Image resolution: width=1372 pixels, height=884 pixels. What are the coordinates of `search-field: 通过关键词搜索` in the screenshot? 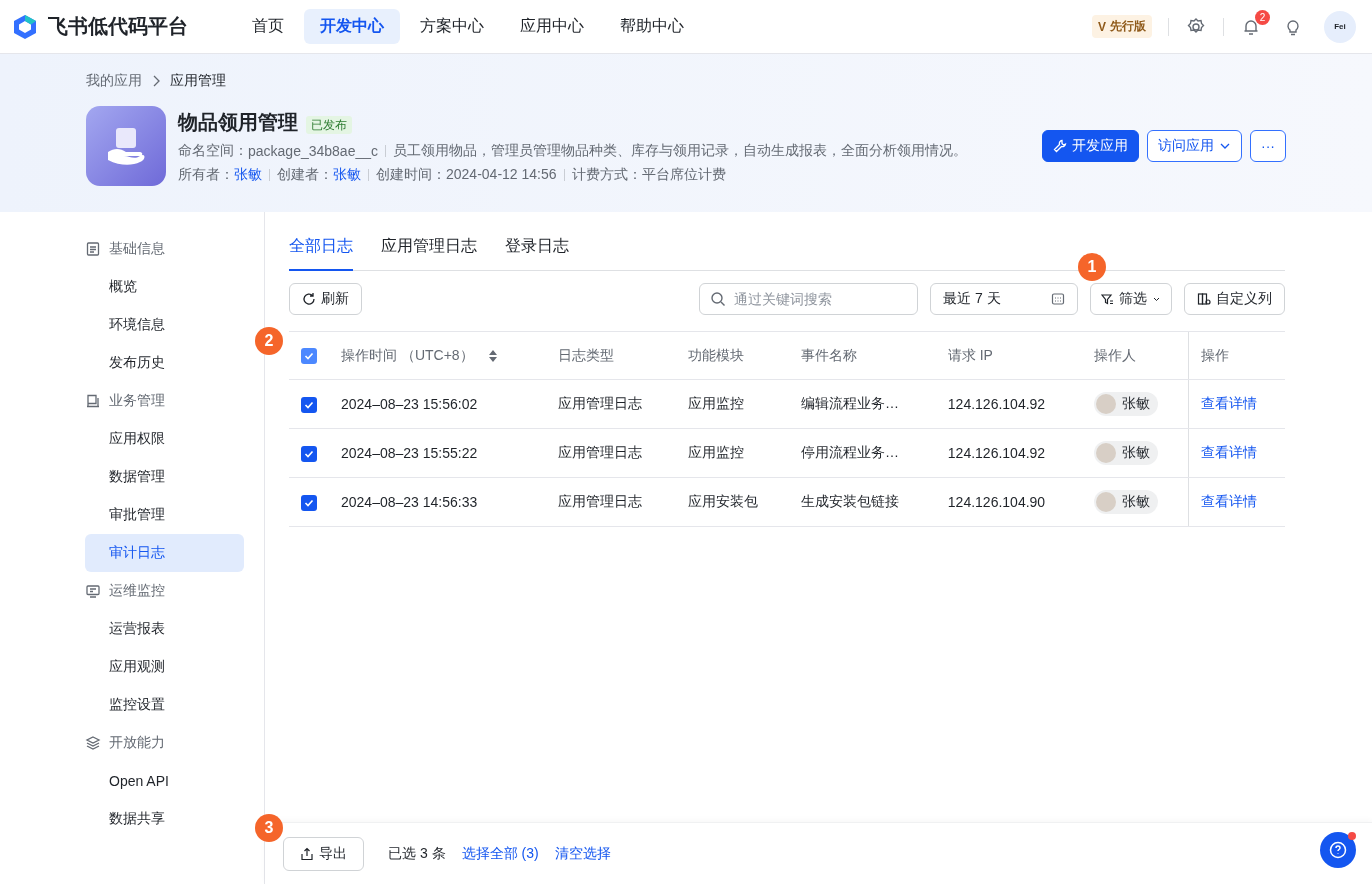 It's located at (808, 299).